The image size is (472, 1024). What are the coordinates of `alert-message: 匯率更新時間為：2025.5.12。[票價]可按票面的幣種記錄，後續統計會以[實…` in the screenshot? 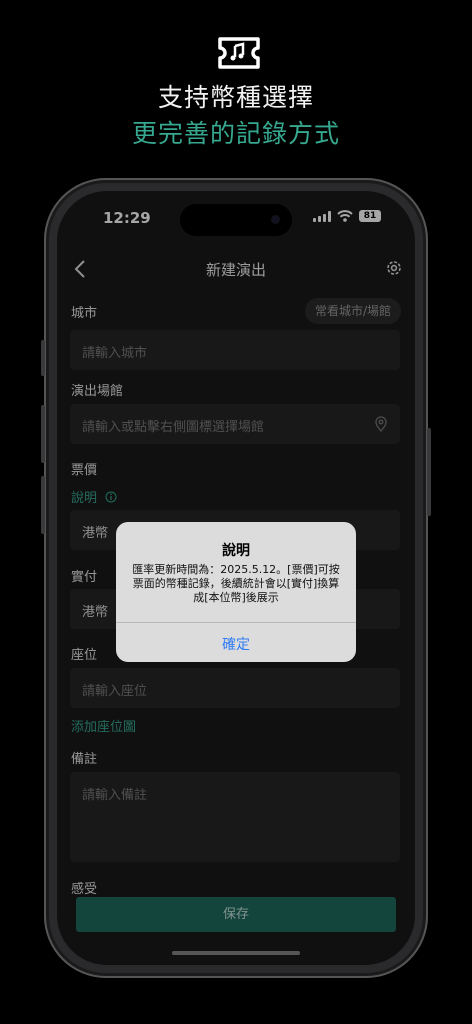 It's located at (236, 583).